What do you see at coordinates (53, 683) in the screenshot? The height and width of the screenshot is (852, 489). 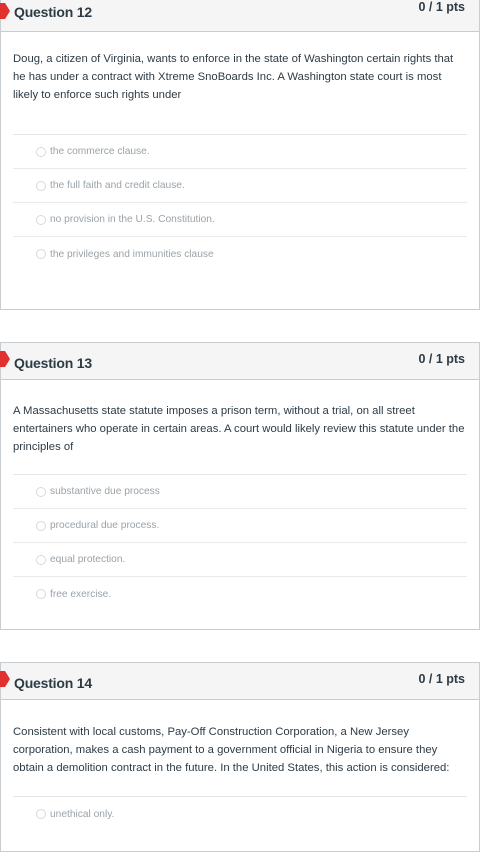 I see `question-title: Question 14` at bounding box center [53, 683].